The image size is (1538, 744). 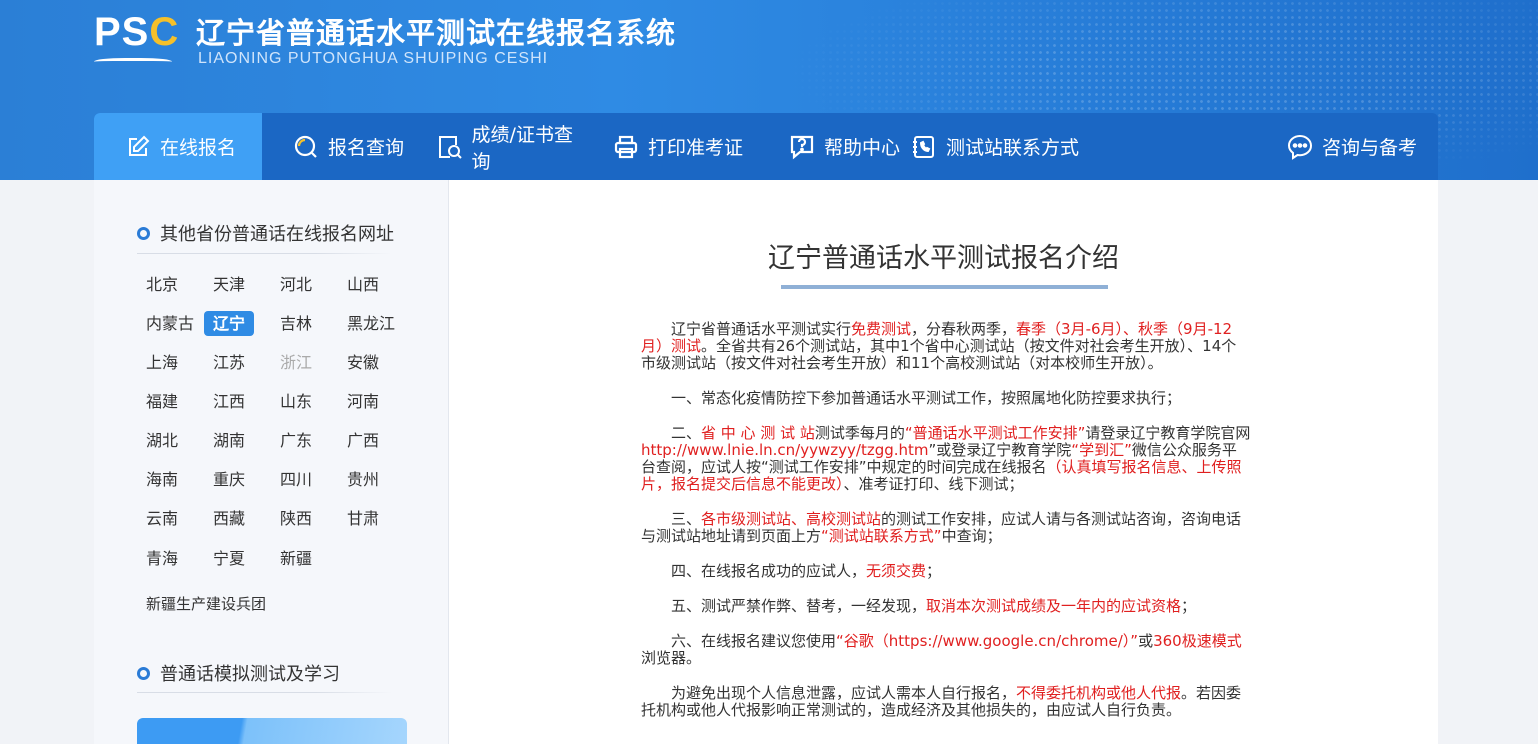 I want to click on certificate-search-icon, so click(x=450, y=147).